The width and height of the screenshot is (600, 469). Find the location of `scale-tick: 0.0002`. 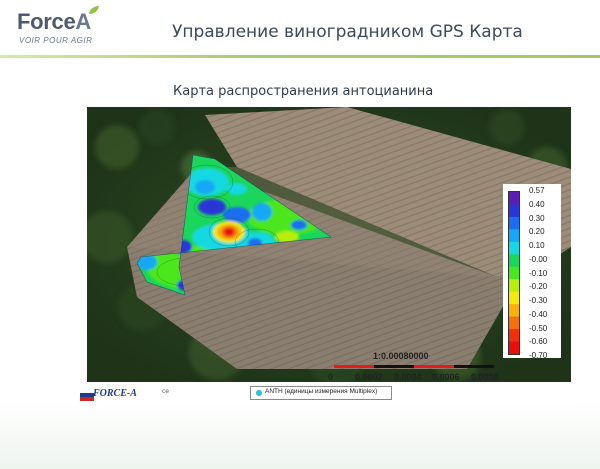

scale-tick: 0.0002 is located at coordinates (369, 377).